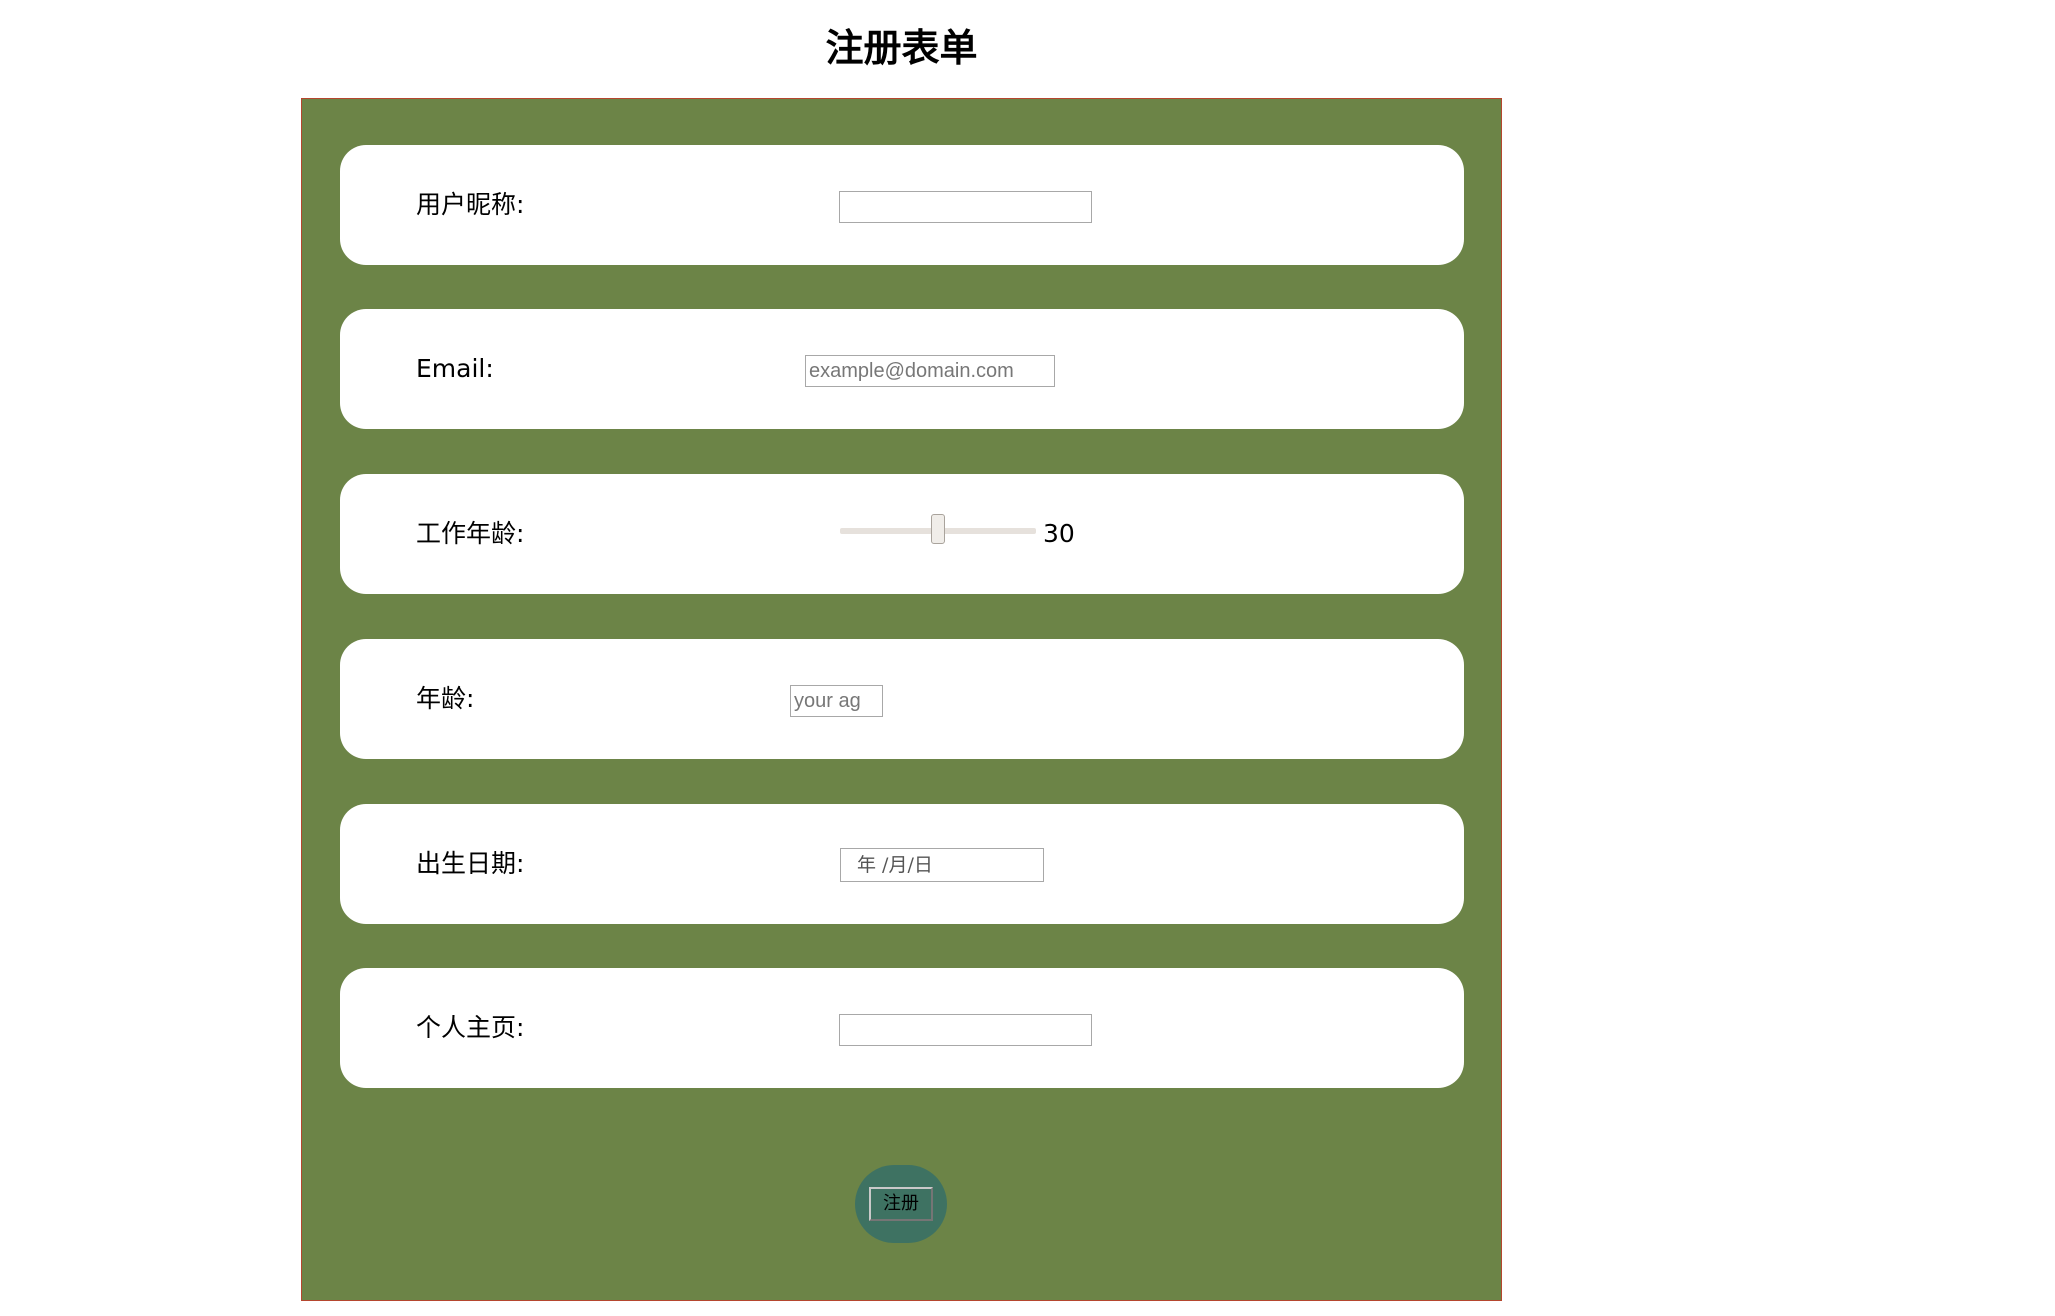 This screenshot has width=2055, height=1316. What do you see at coordinates (930, 371) in the screenshot?
I see `email-input` at bounding box center [930, 371].